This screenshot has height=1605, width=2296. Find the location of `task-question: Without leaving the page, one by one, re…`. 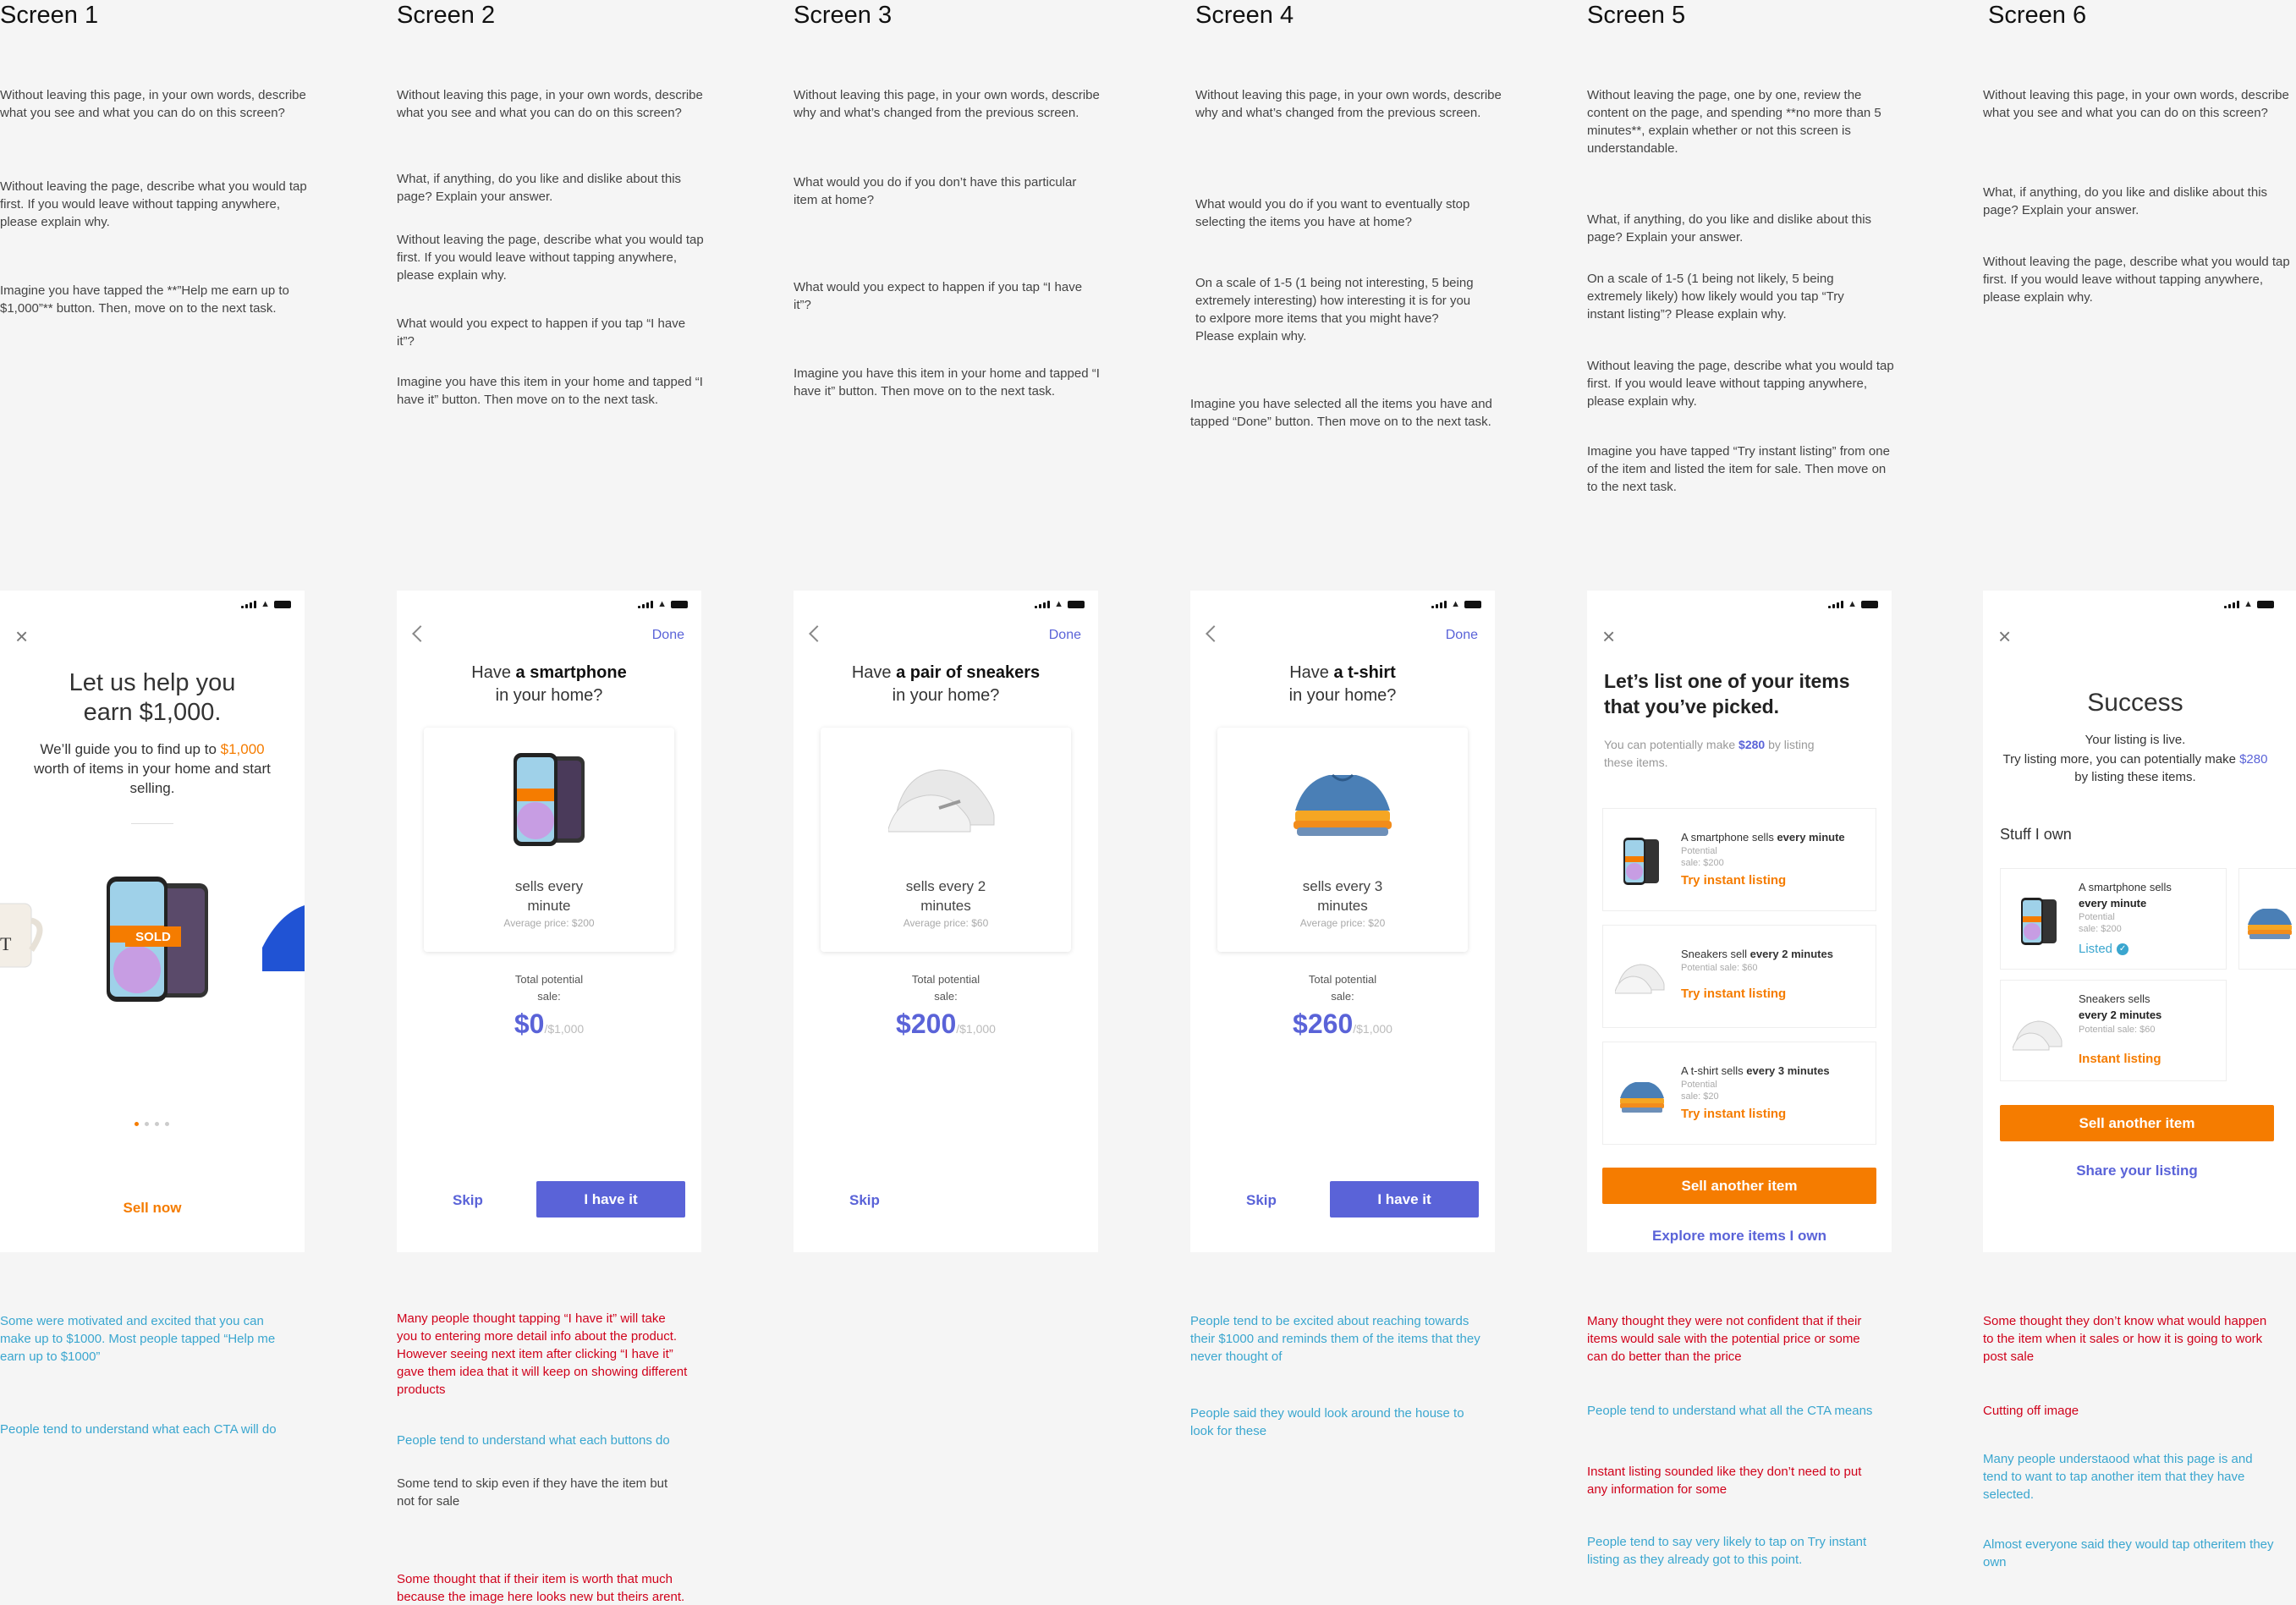

task-question: Without leaving the page, one by one, re… is located at coordinates (1734, 122).